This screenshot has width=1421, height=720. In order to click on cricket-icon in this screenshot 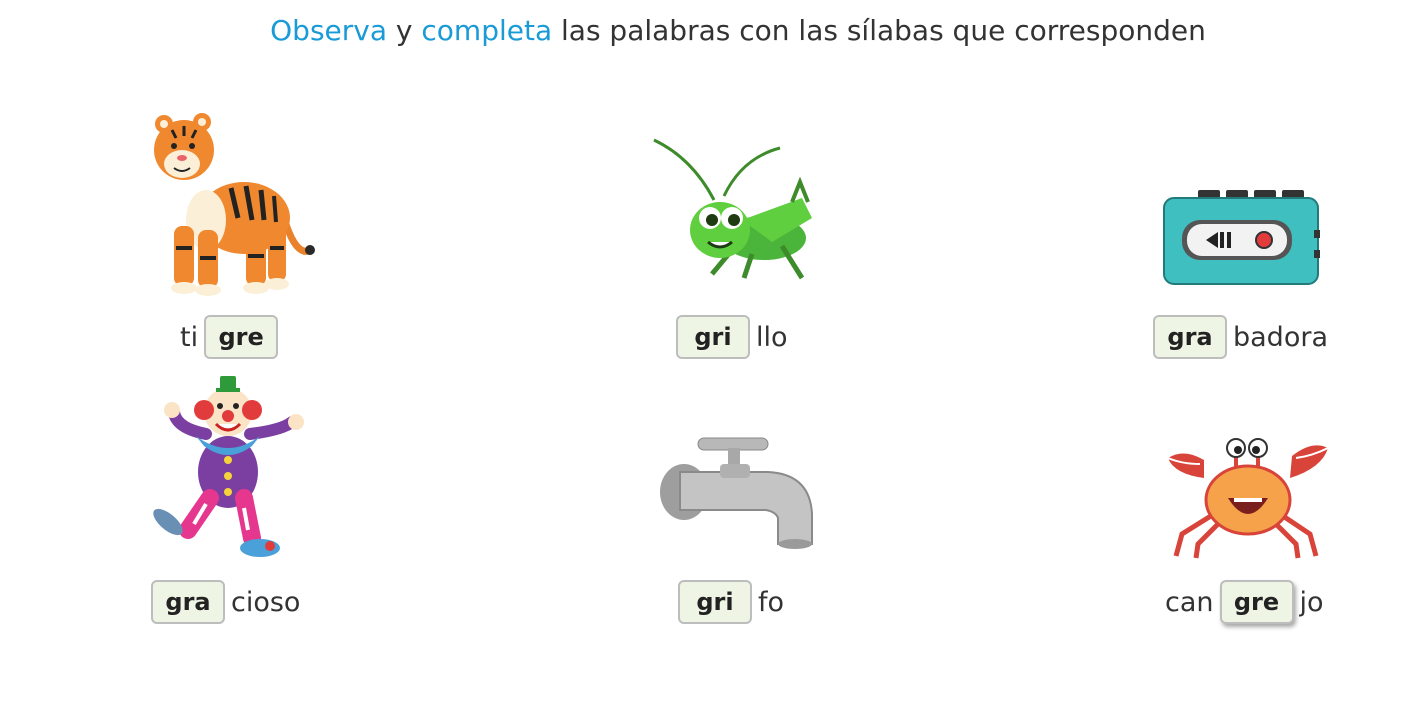, I will do `click(737, 213)`.